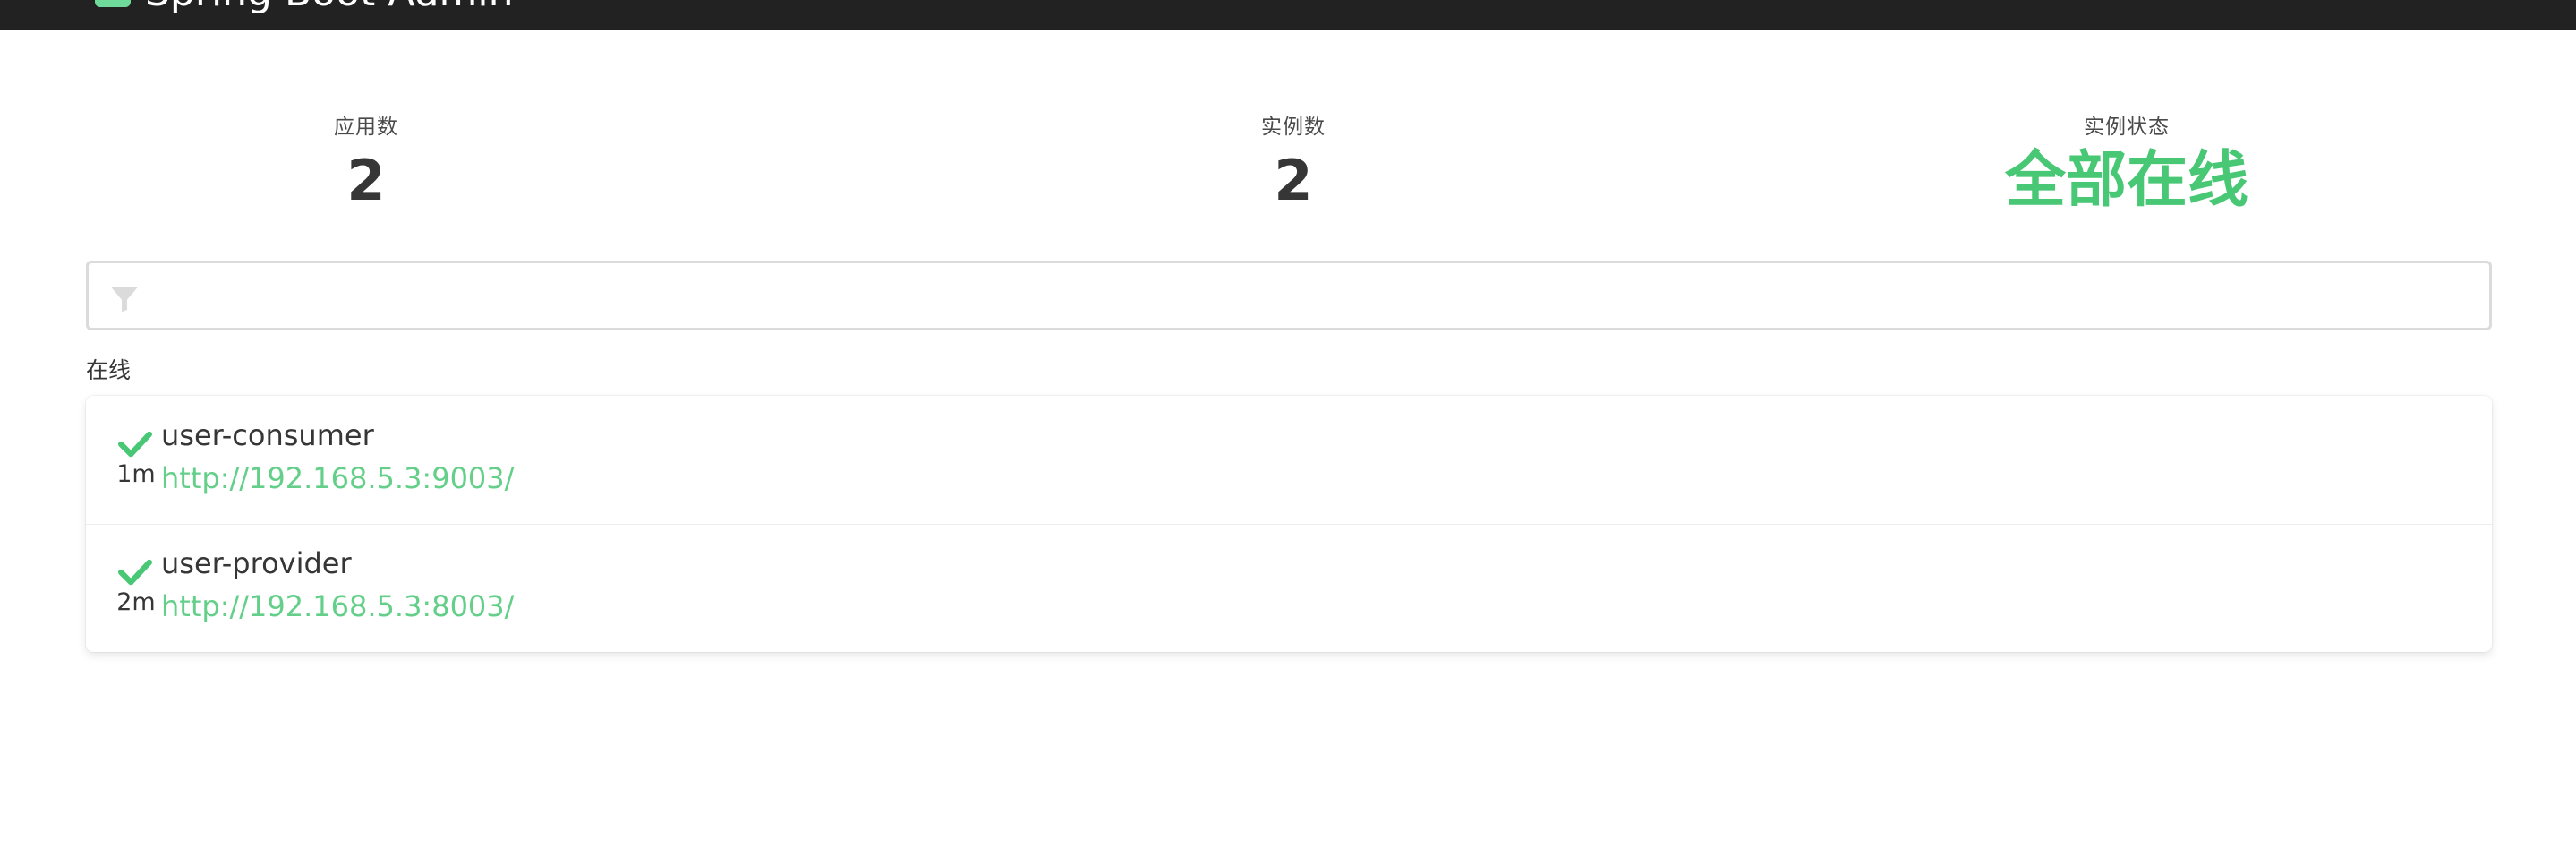 Image resolution: width=2576 pixels, height=849 pixels. Describe the element at coordinates (337, 478) in the screenshot. I see `application-url-link: http://192.168.5.3:9003/` at that location.